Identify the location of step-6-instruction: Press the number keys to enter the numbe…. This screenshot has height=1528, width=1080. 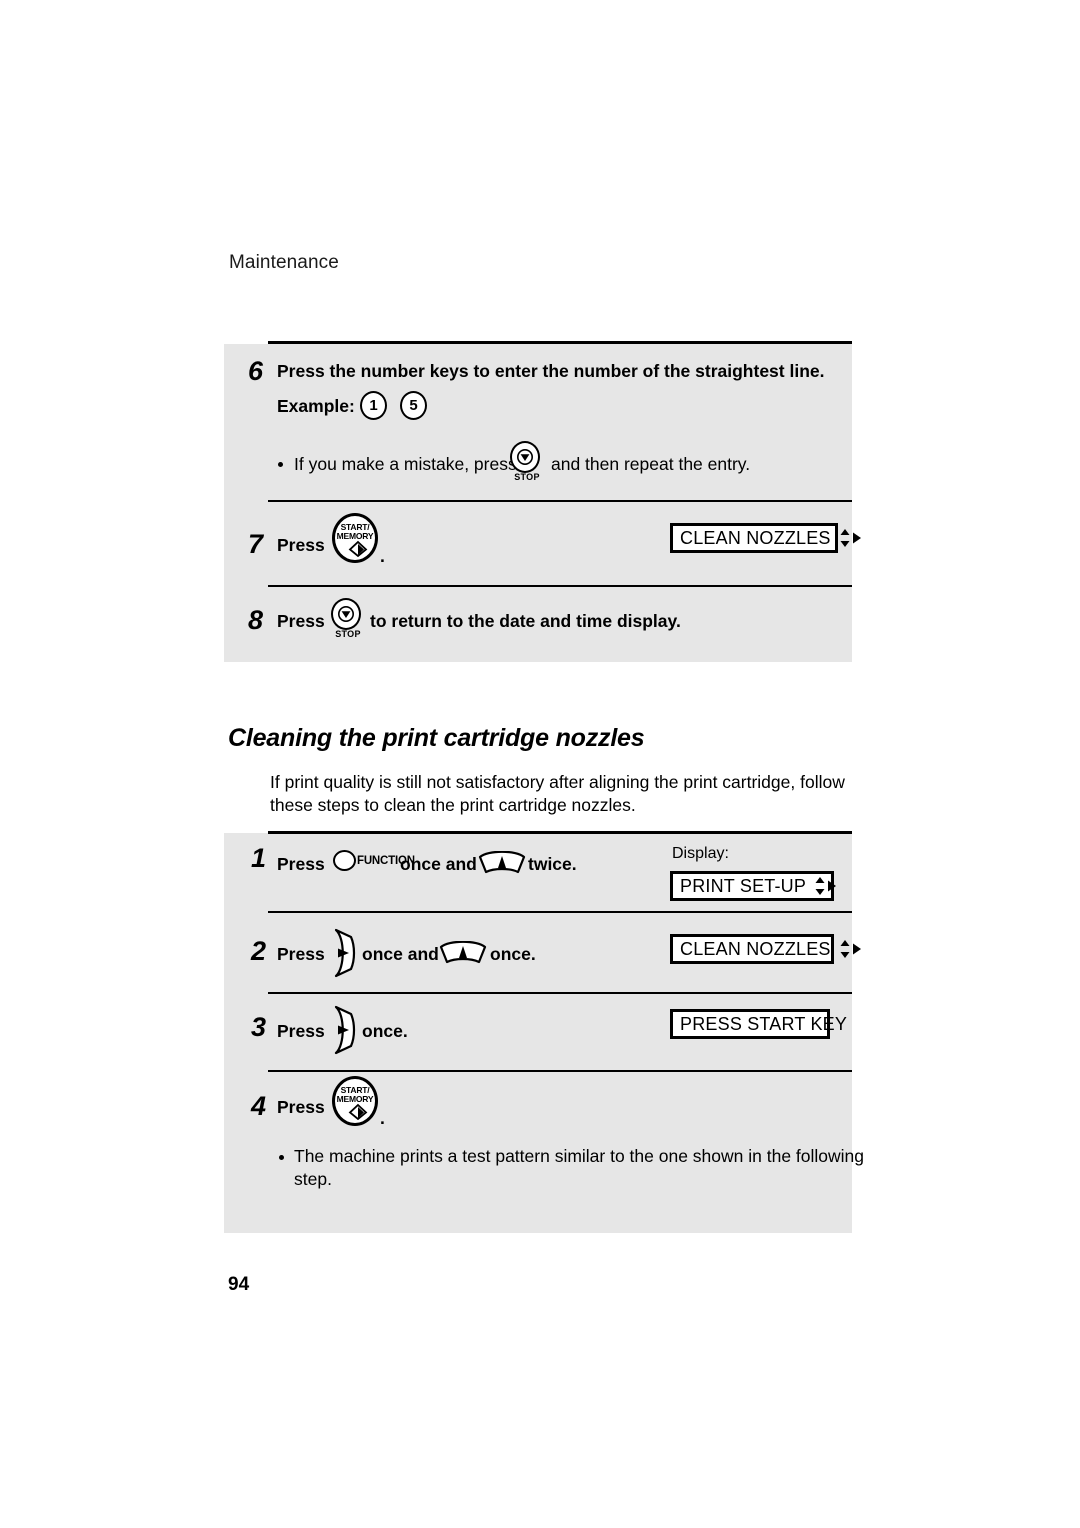
(551, 371).